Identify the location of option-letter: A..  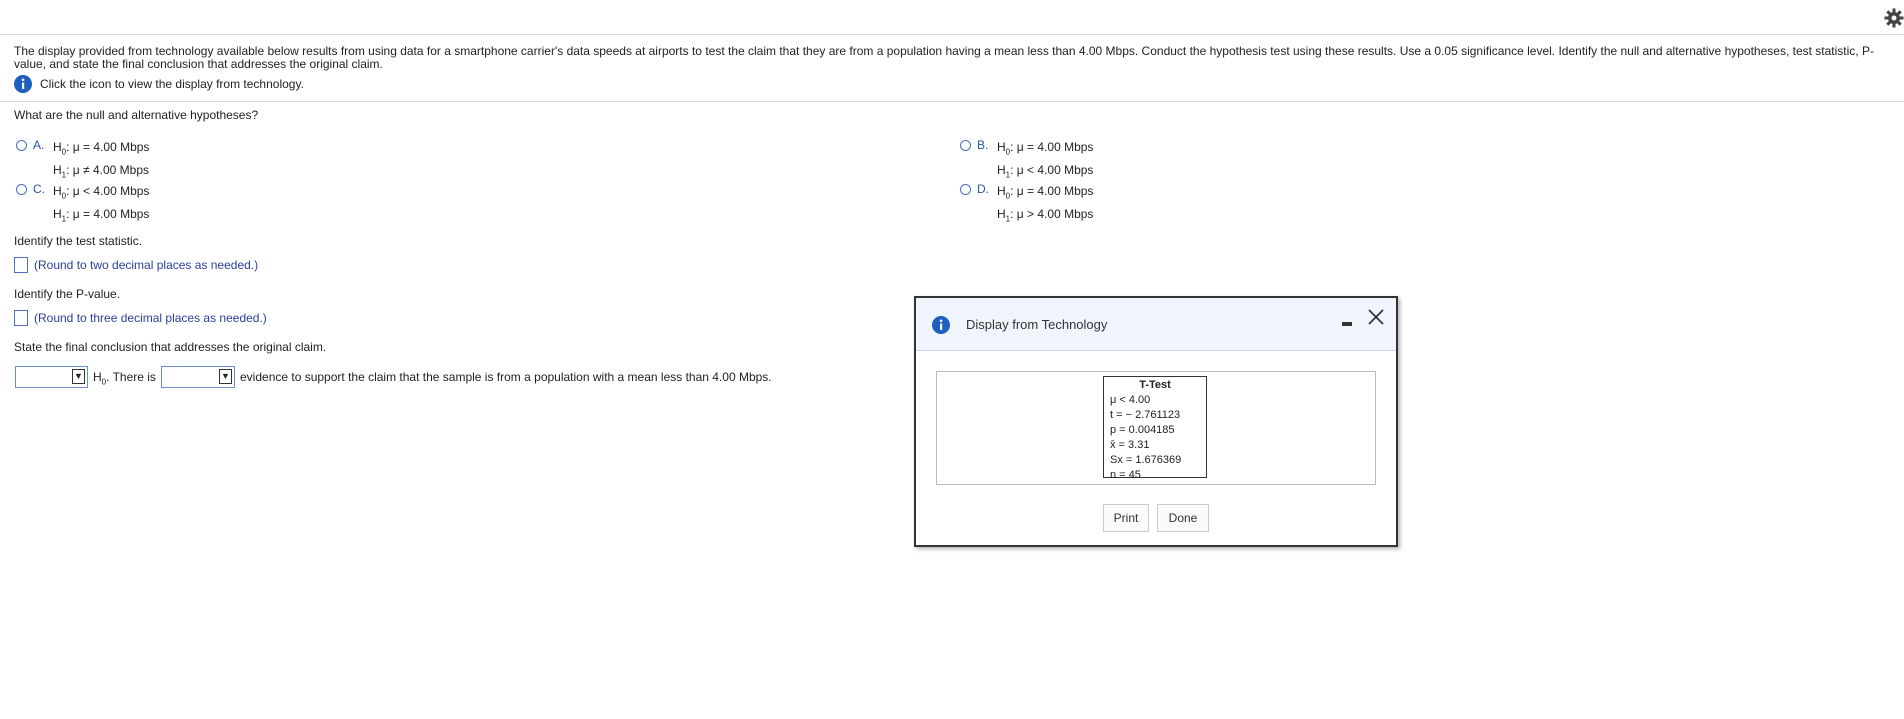
(39, 145).